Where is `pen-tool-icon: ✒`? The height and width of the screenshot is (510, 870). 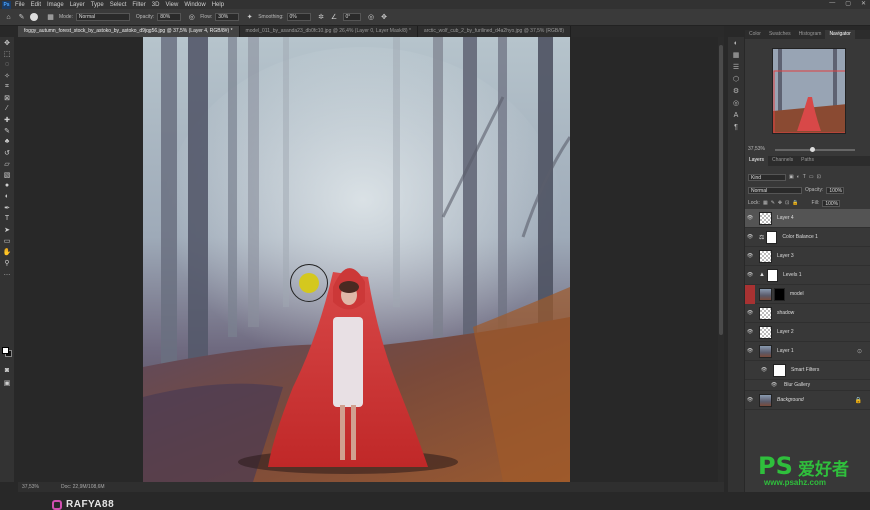
pen-tool-icon: ✒ is located at coordinates (7, 207).